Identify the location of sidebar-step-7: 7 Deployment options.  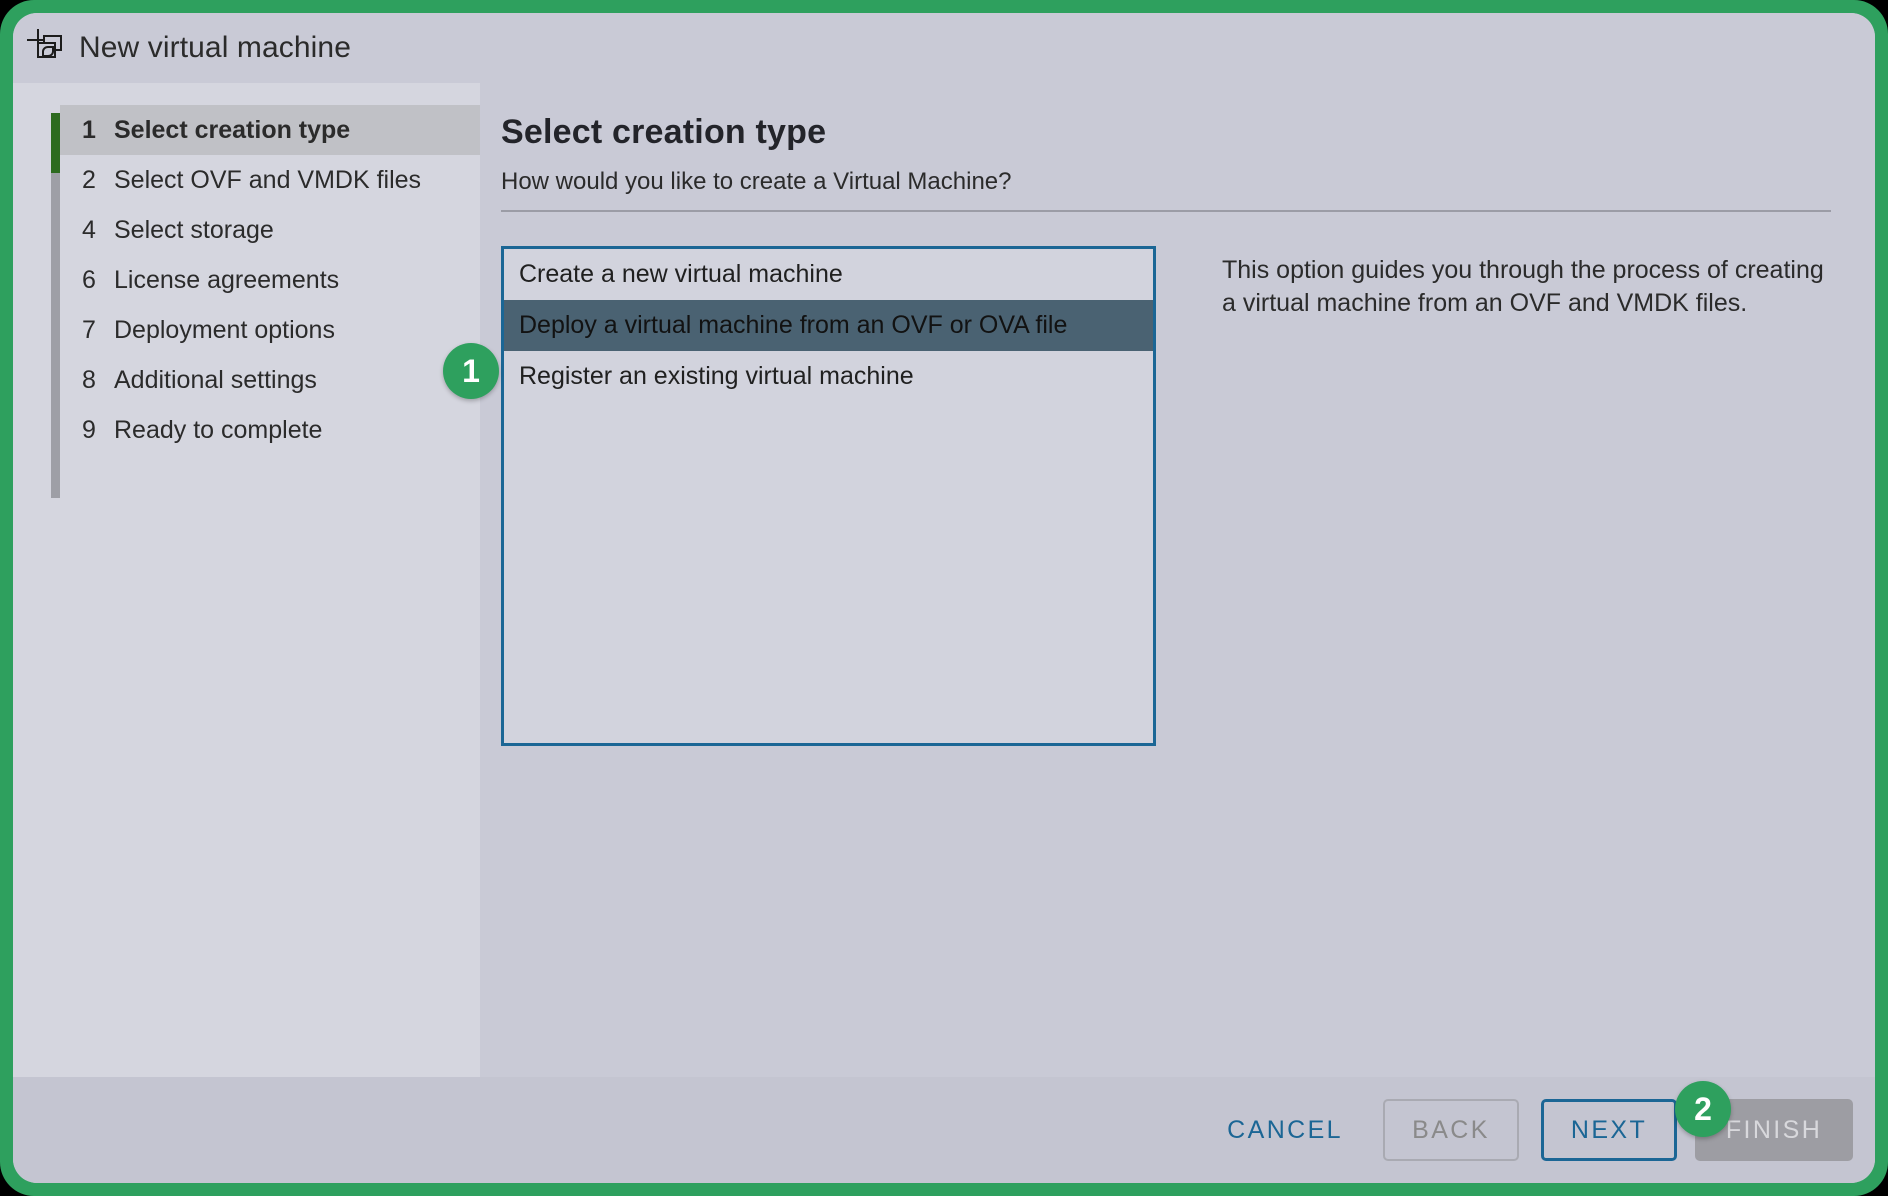
(270, 330).